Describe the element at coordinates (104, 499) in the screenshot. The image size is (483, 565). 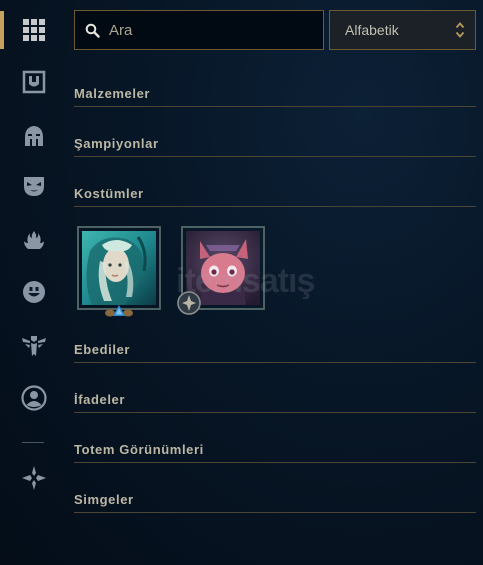
I see `section-title: Simgeler` at that location.